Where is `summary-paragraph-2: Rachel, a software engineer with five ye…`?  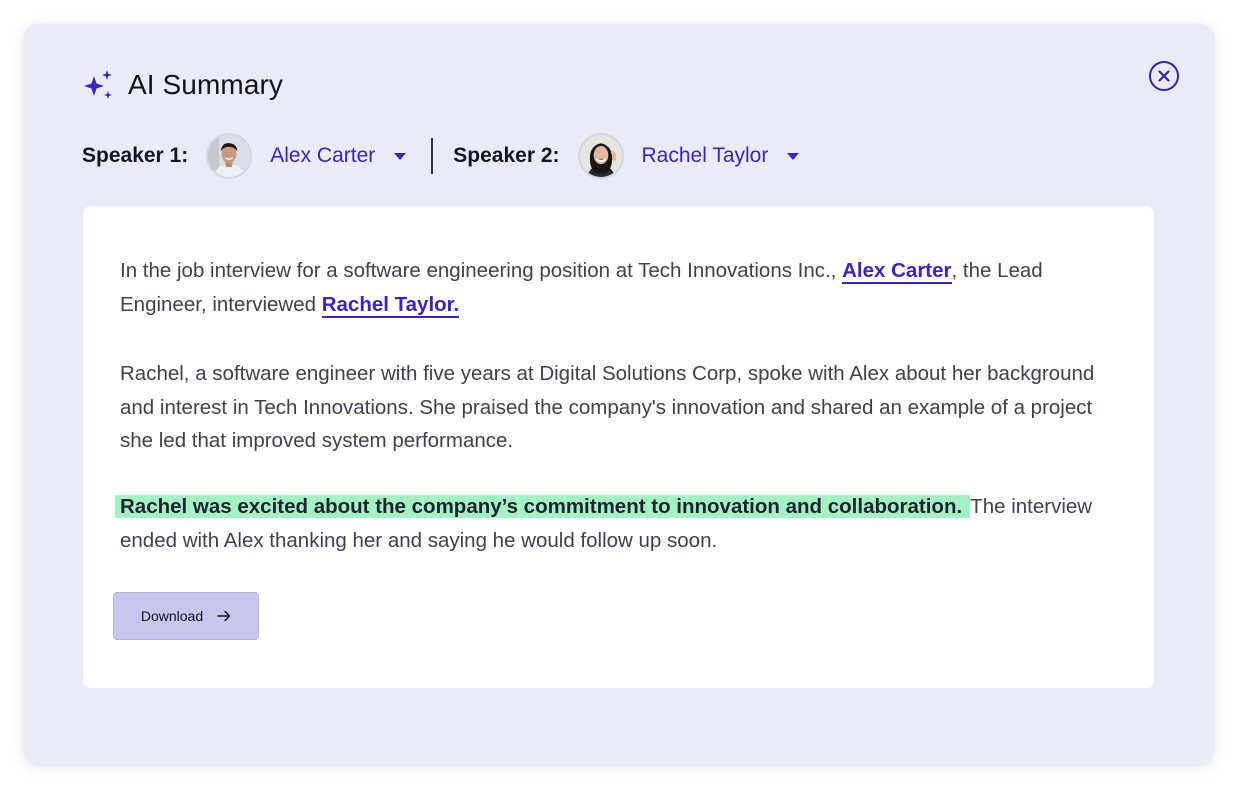 summary-paragraph-2: Rachel, a software engineer with five ye… is located at coordinates (607, 407).